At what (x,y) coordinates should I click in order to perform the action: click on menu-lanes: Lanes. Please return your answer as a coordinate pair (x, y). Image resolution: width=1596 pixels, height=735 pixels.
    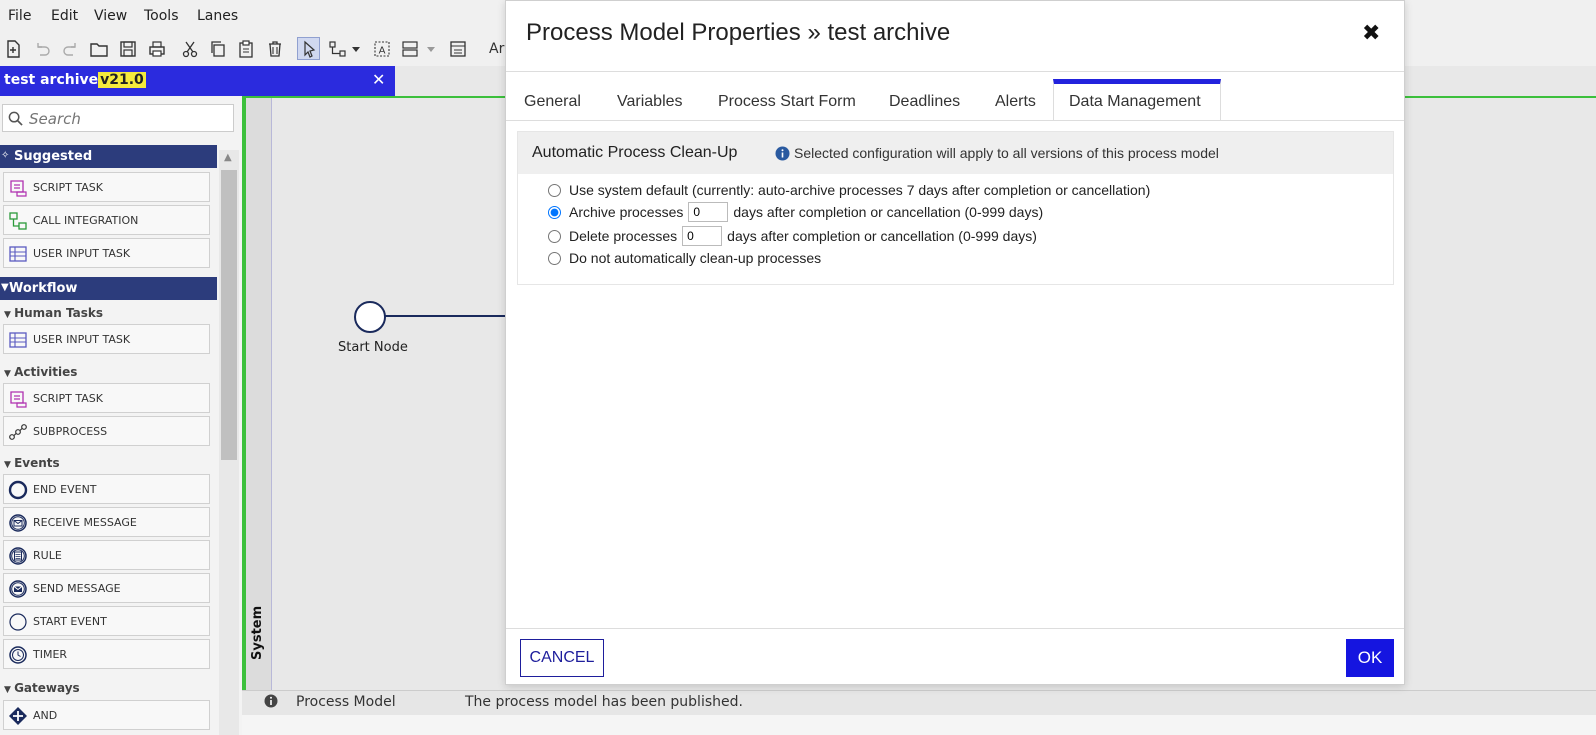
    Looking at the image, I should click on (217, 16).